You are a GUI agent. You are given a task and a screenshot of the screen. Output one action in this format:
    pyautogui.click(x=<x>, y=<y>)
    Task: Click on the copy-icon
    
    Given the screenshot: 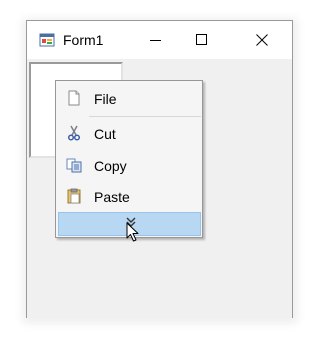 What is the action you would take?
    pyautogui.click(x=74, y=165)
    